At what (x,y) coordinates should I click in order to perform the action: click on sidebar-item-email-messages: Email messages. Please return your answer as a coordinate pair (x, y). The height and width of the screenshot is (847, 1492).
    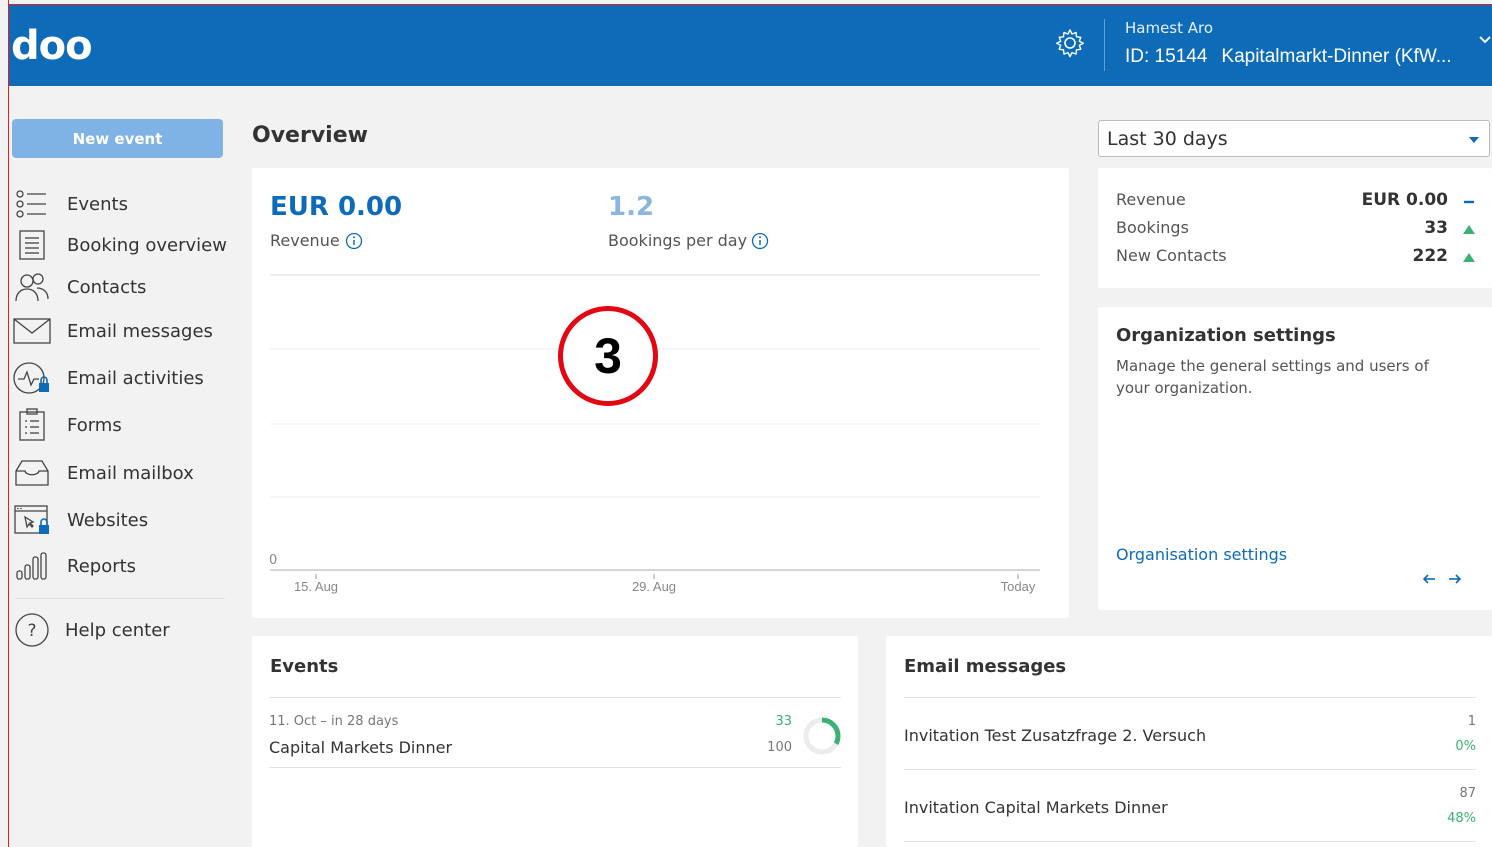
    Looking at the image, I should click on (119, 331).